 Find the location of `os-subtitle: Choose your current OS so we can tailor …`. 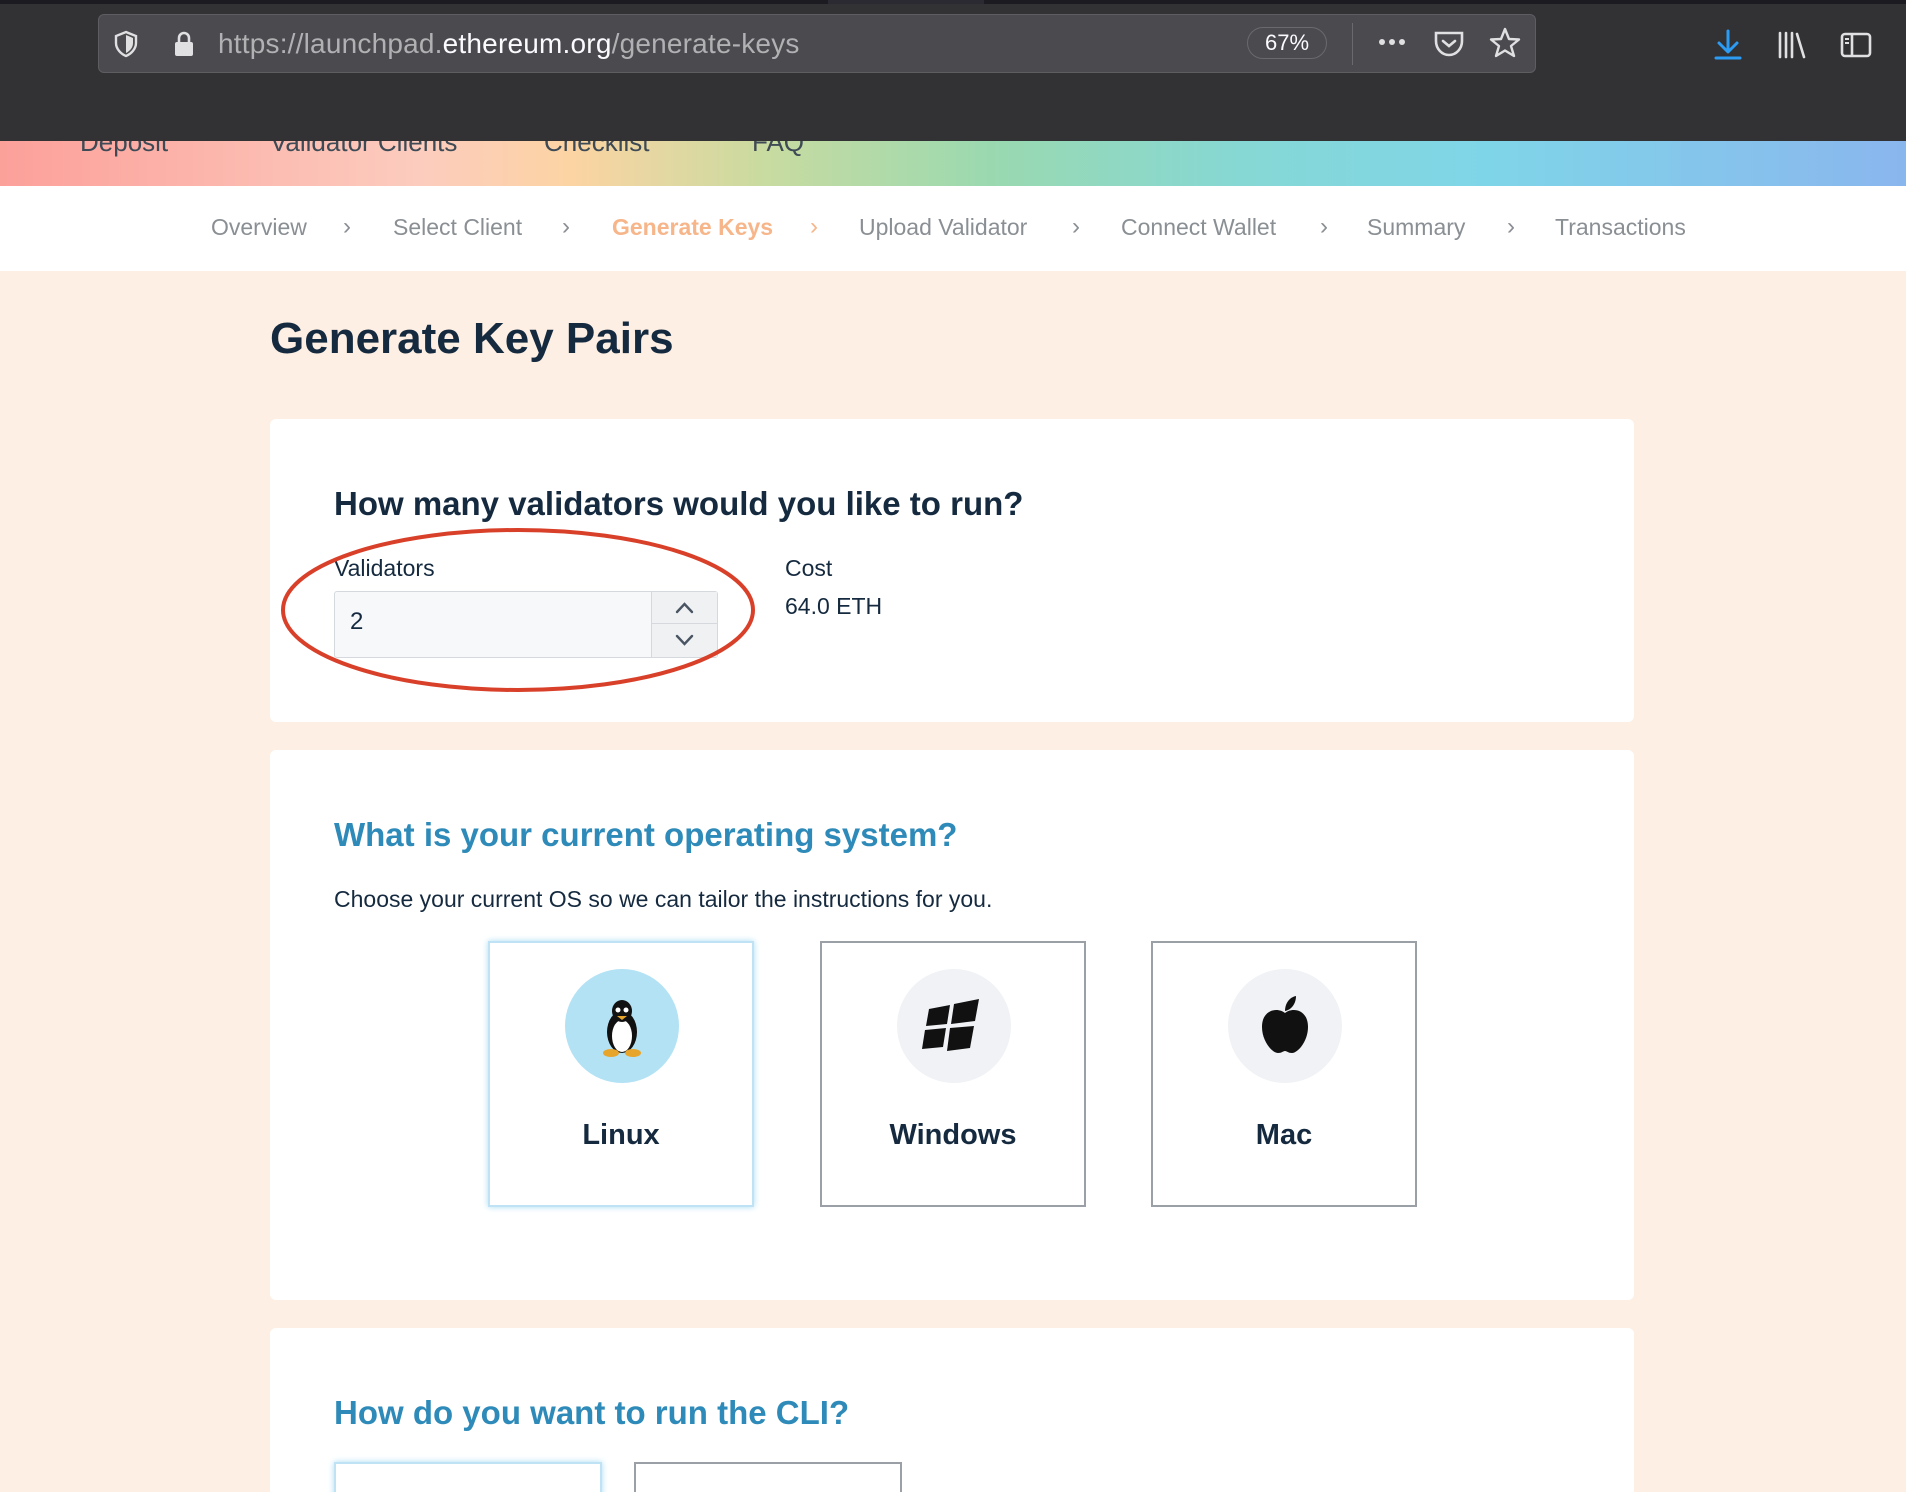

os-subtitle: Choose your current OS so we can tailor … is located at coordinates (663, 899).